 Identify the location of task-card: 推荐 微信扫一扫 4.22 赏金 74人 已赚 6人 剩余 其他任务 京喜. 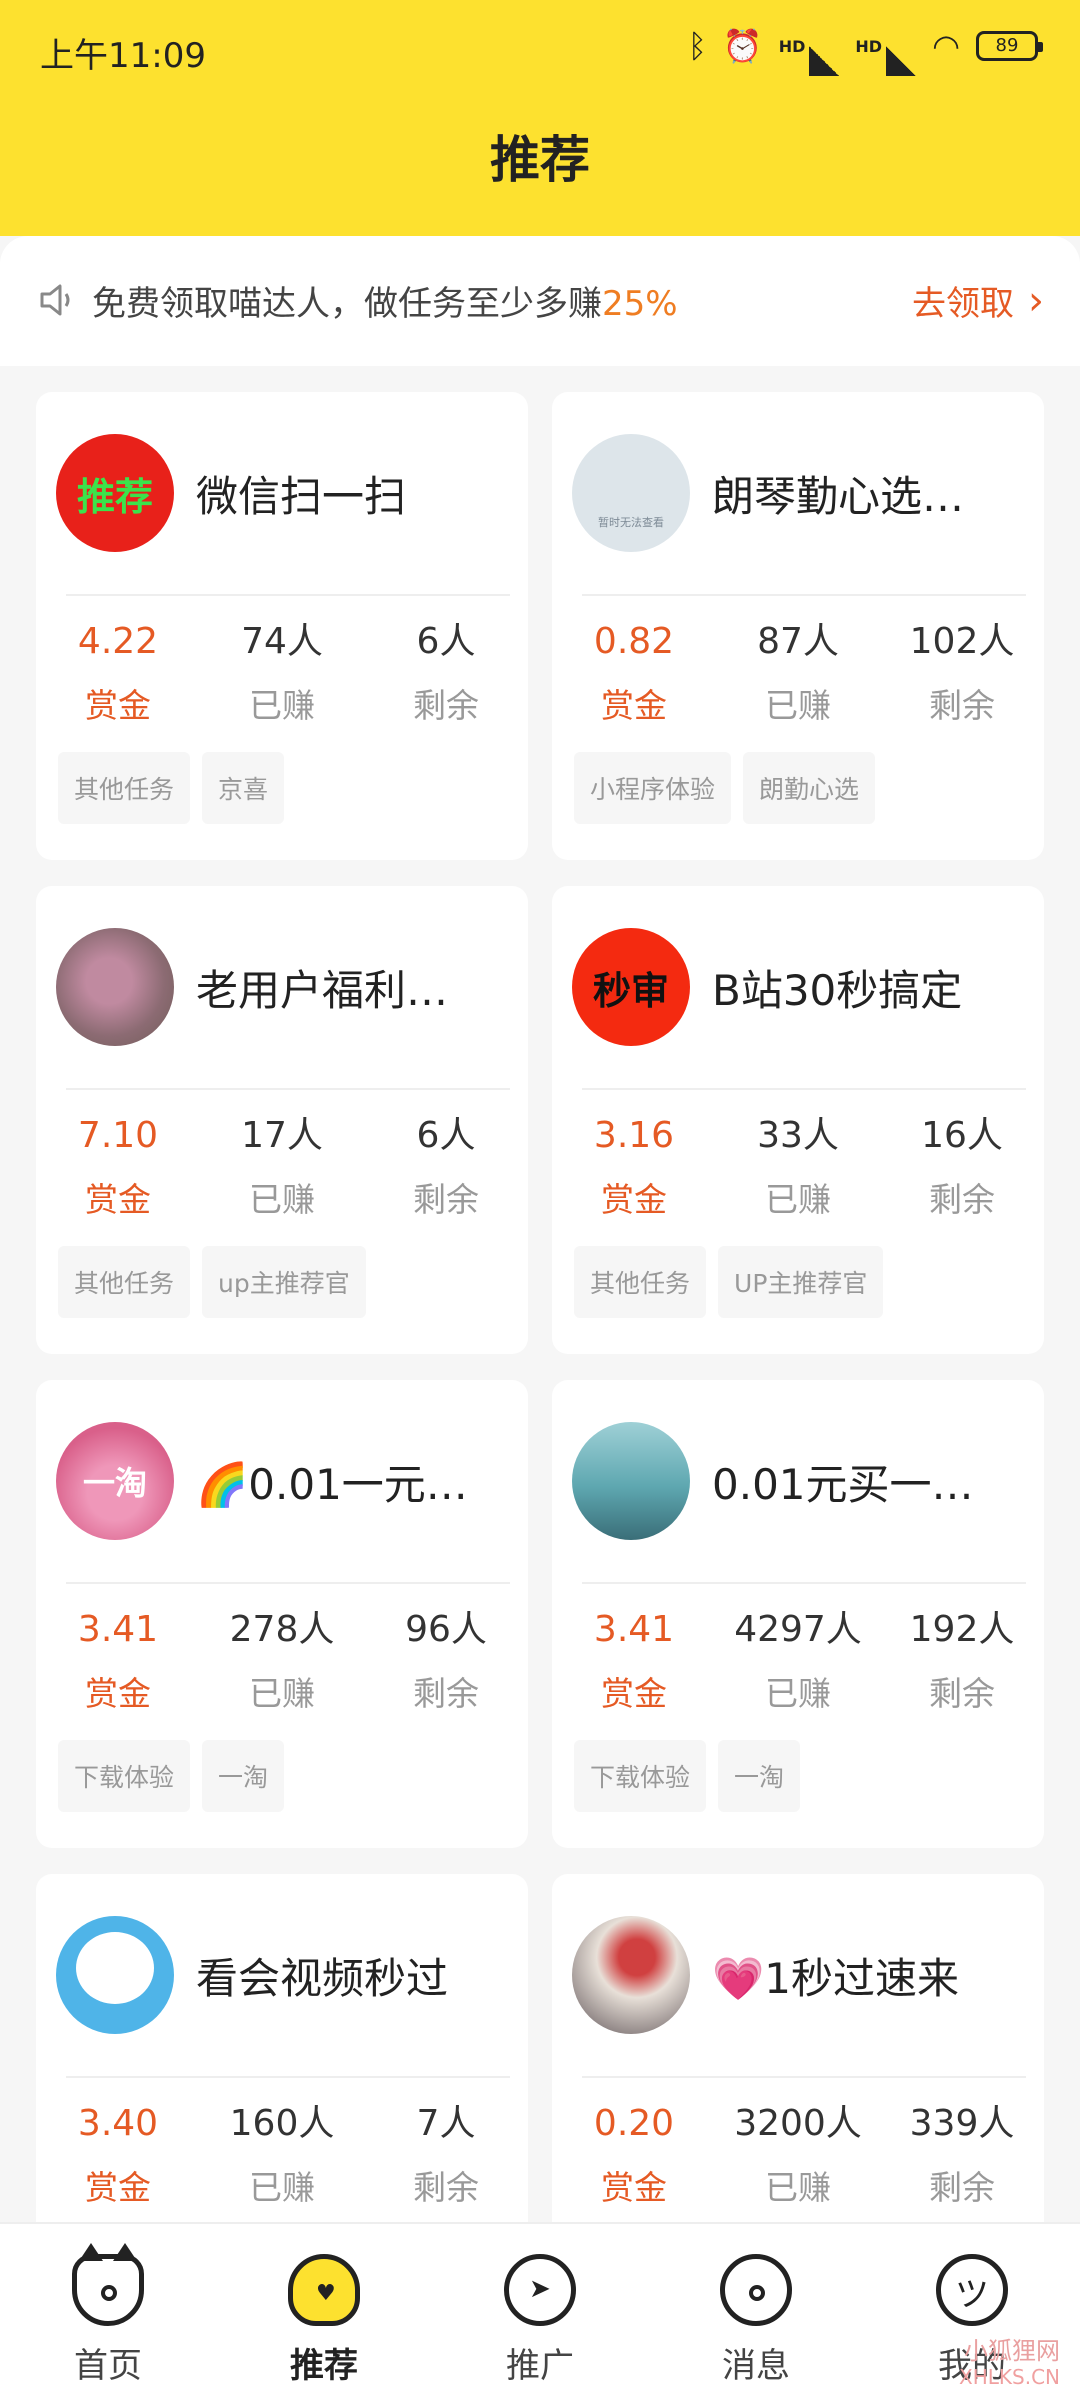
(282, 626).